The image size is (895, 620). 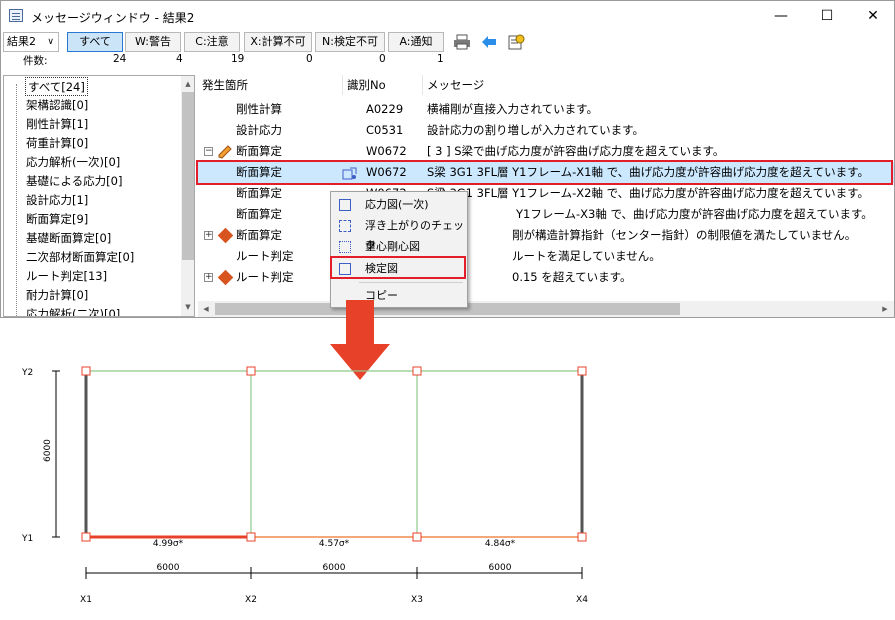 I want to click on tree-item: 設計応力[1], so click(x=57, y=200).